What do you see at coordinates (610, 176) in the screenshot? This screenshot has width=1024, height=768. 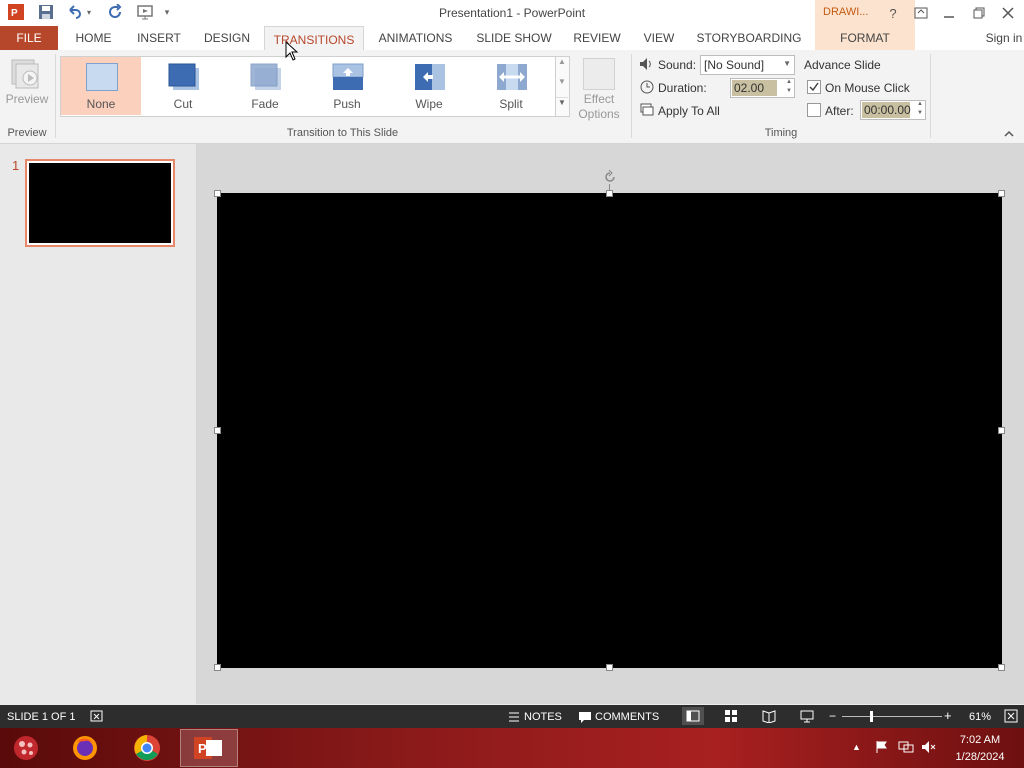 I see `rotate-handle-icon` at bounding box center [610, 176].